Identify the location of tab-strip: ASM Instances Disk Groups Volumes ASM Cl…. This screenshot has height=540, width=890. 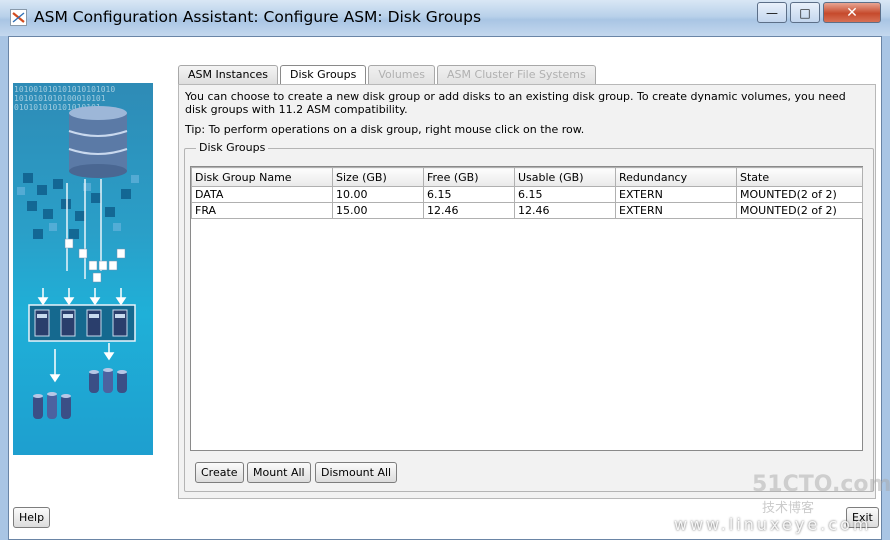
(388, 75).